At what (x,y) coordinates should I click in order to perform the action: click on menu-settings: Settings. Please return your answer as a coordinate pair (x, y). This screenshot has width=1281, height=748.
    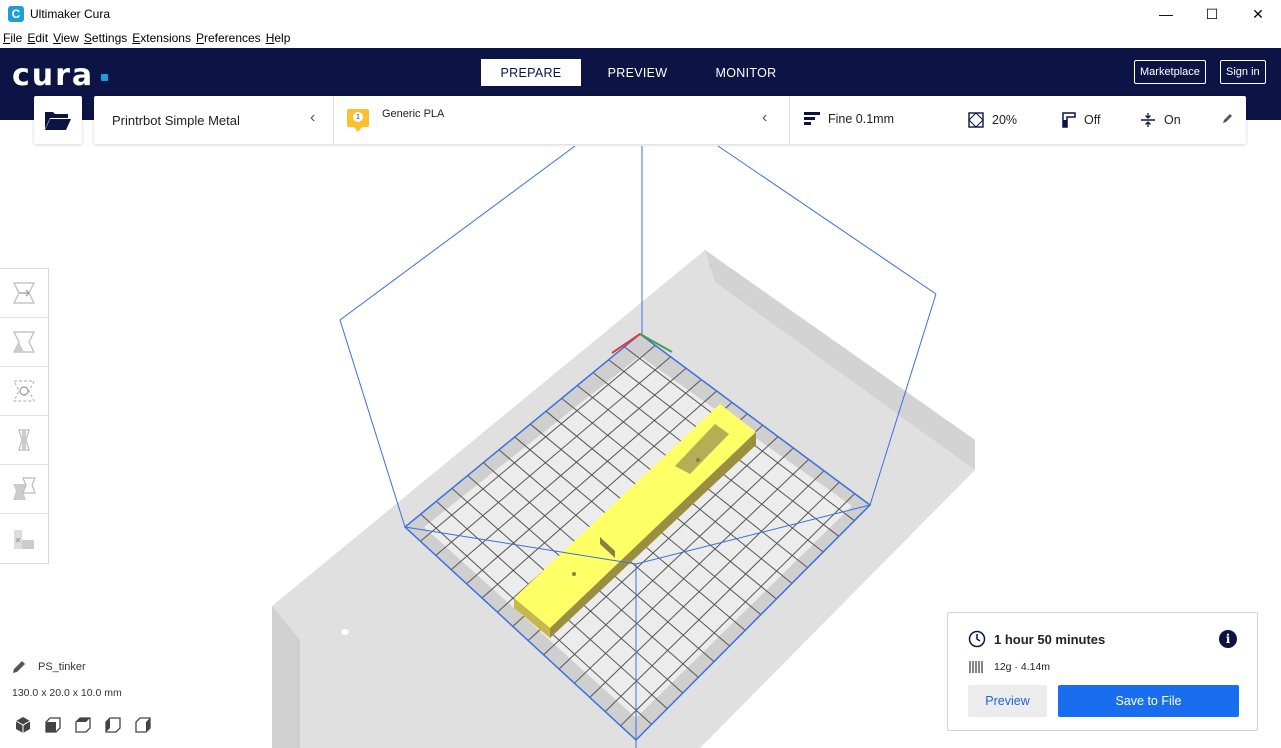
    Looking at the image, I should click on (105, 38).